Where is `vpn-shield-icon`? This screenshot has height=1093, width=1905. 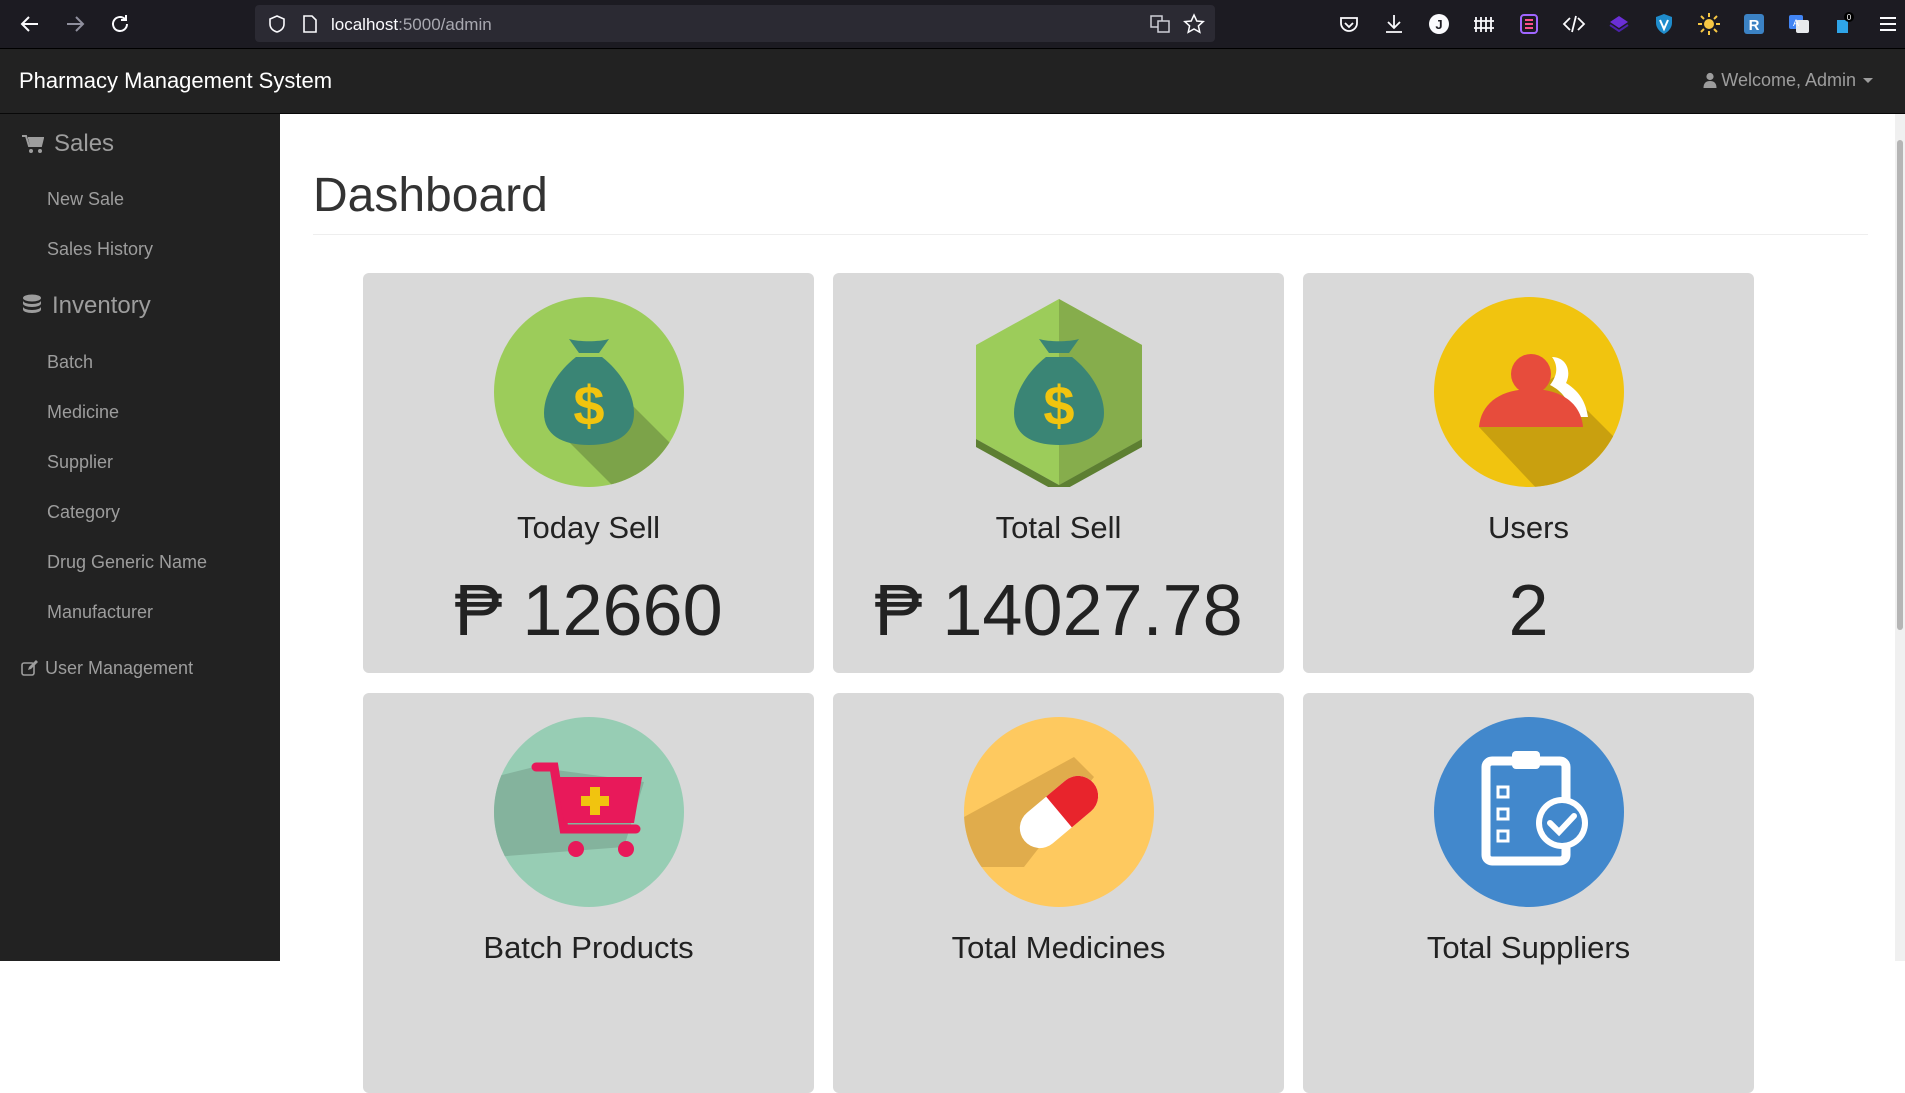 vpn-shield-icon is located at coordinates (1664, 24).